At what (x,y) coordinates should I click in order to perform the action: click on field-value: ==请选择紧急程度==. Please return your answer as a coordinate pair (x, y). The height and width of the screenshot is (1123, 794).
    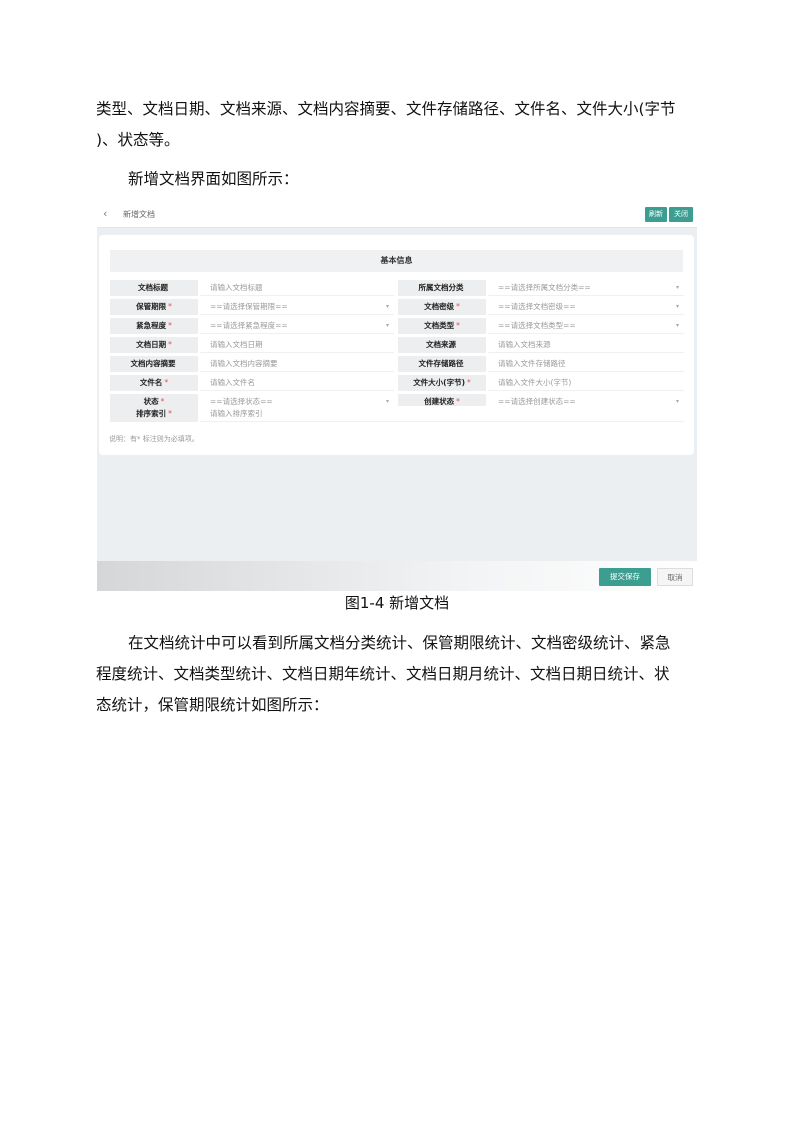
    Looking at the image, I should click on (249, 325).